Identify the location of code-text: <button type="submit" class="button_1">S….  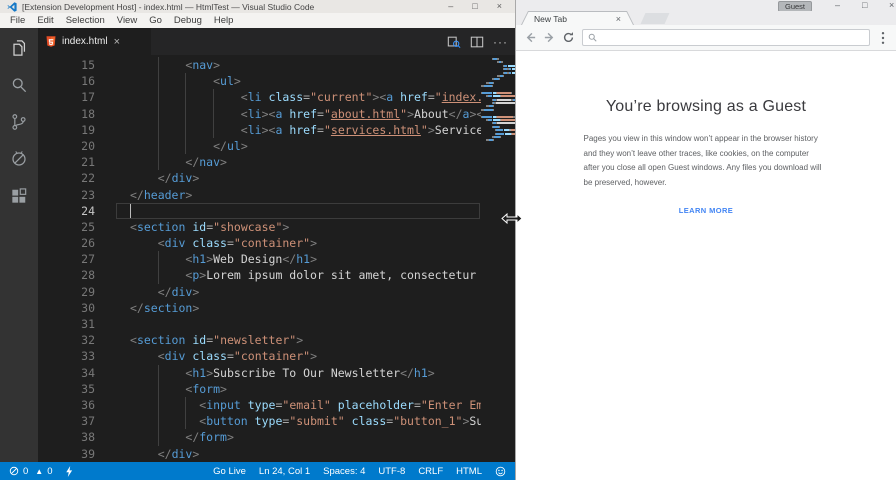
(298, 421).